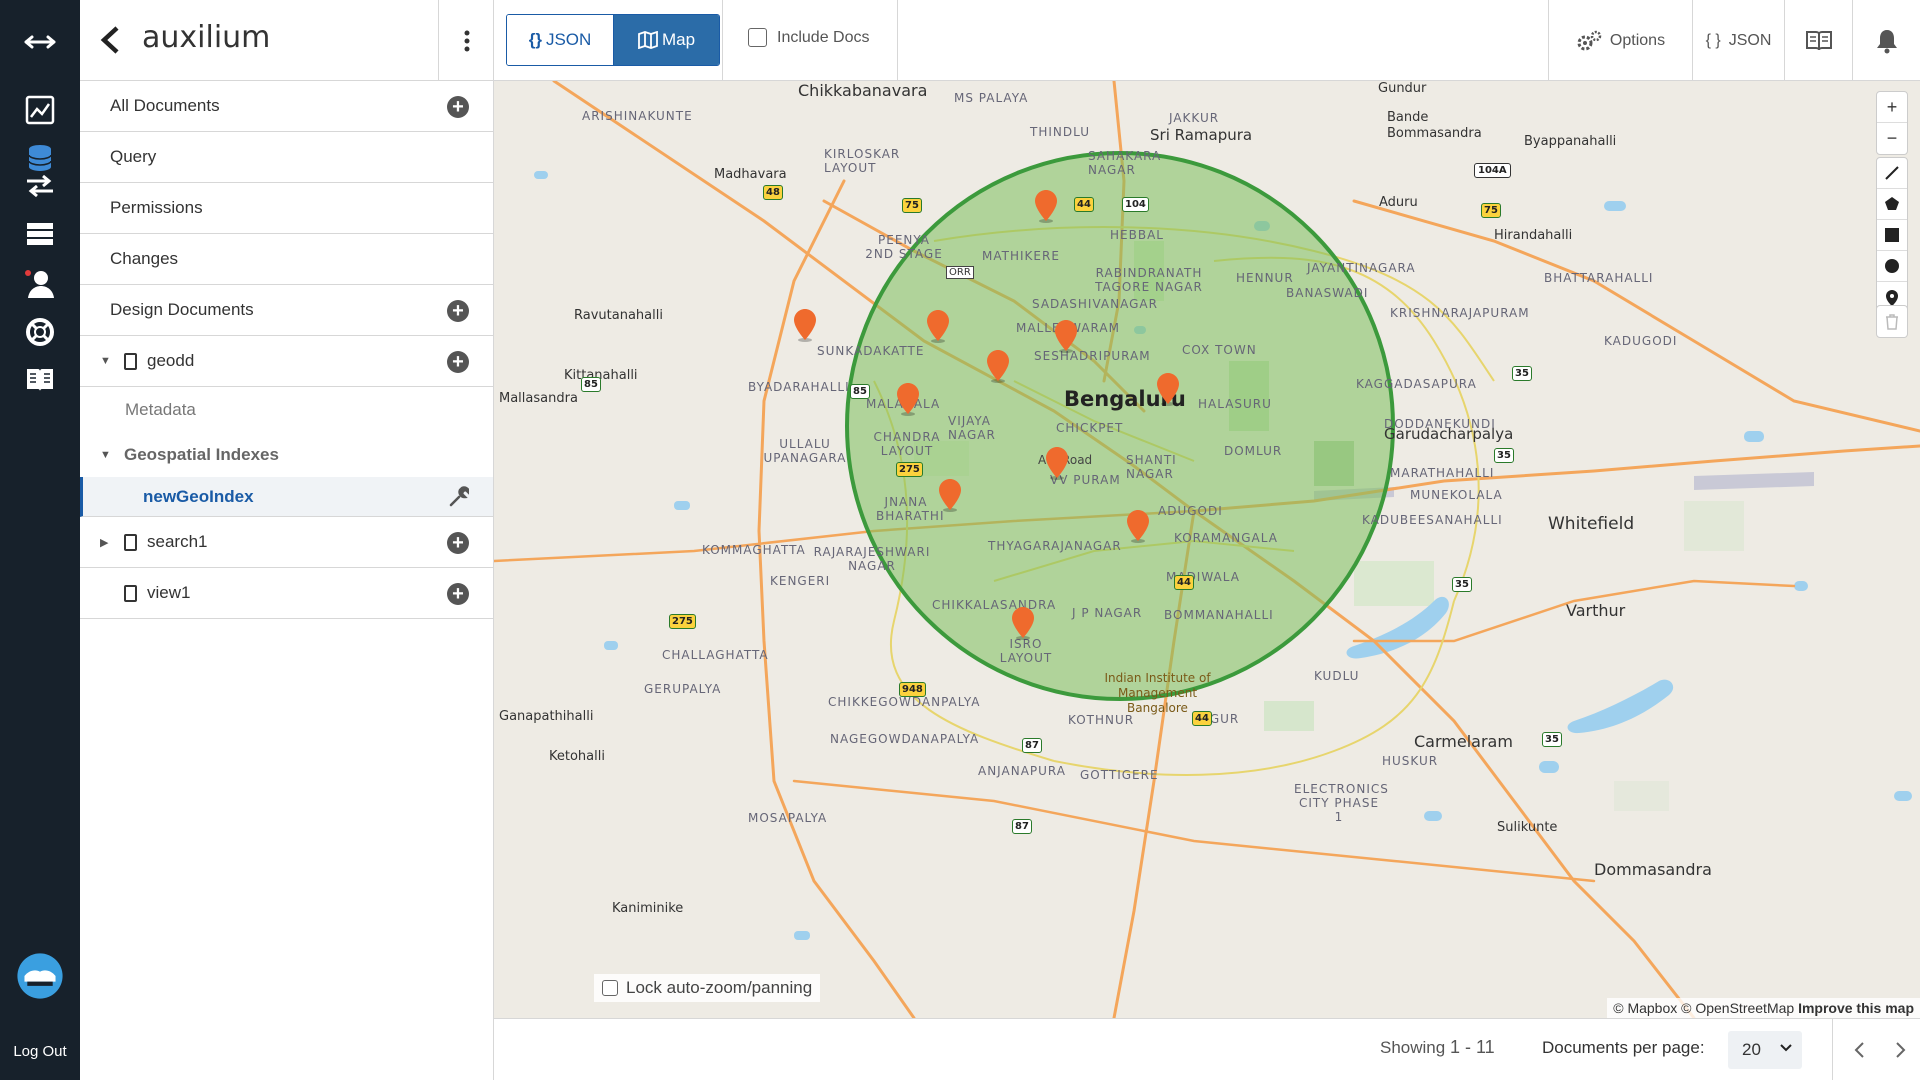 This screenshot has height=1080, width=1920. Describe the element at coordinates (1765, 1050) in the screenshot. I see `per-page-select: 20` at that location.